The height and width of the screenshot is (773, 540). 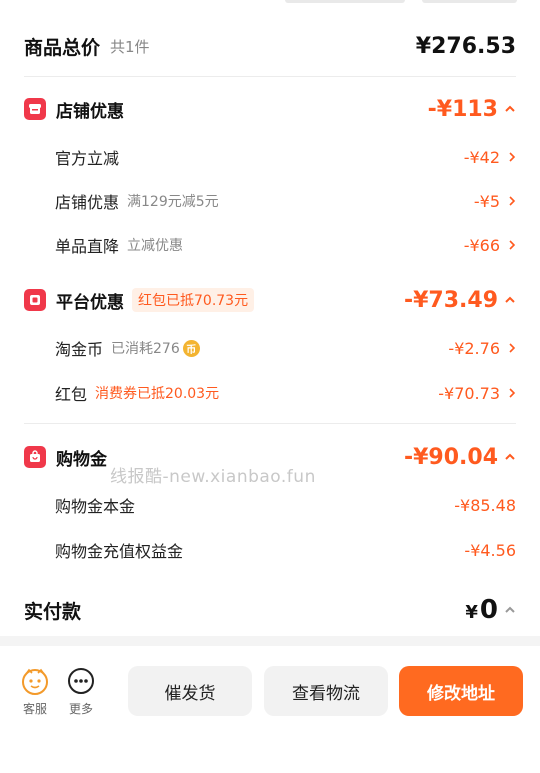 I want to click on item-amount: -¥42, so click(x=490, y=157).